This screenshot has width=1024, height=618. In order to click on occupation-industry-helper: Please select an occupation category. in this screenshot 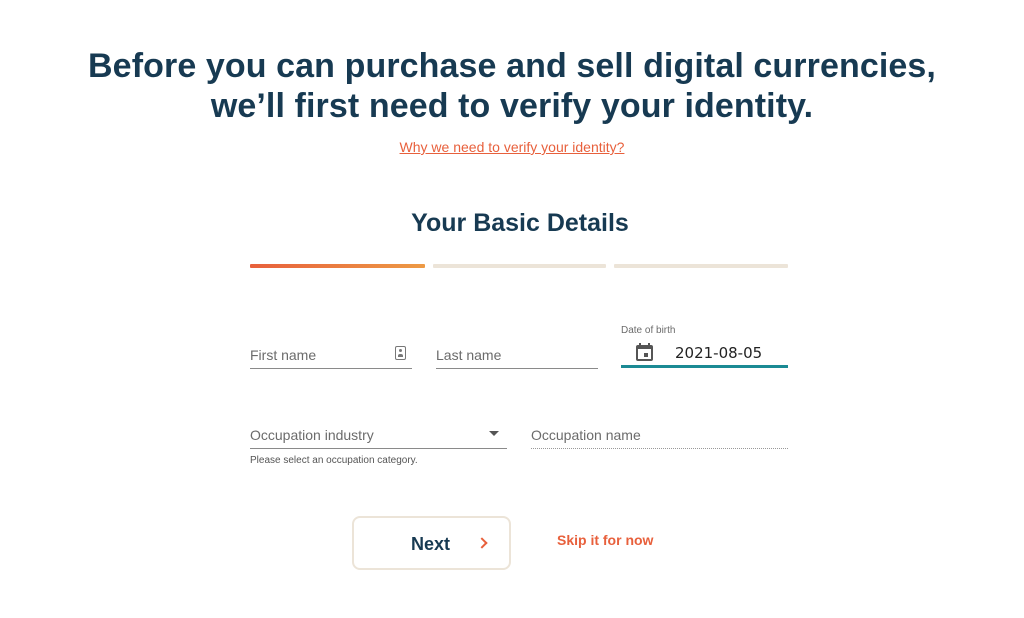, I will do `click(334, 460)`.